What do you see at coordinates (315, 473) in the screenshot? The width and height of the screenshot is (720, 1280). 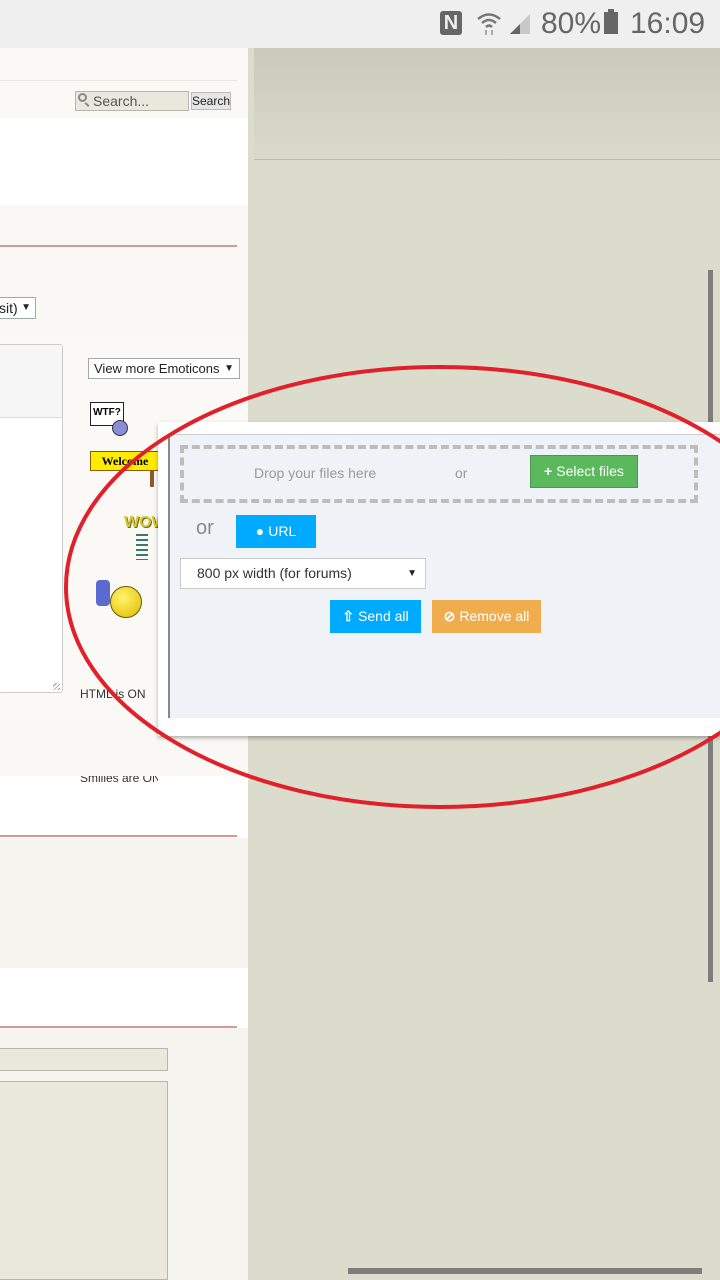 I see `drop-text: Drop your files here` at bounding box center [315, 473].